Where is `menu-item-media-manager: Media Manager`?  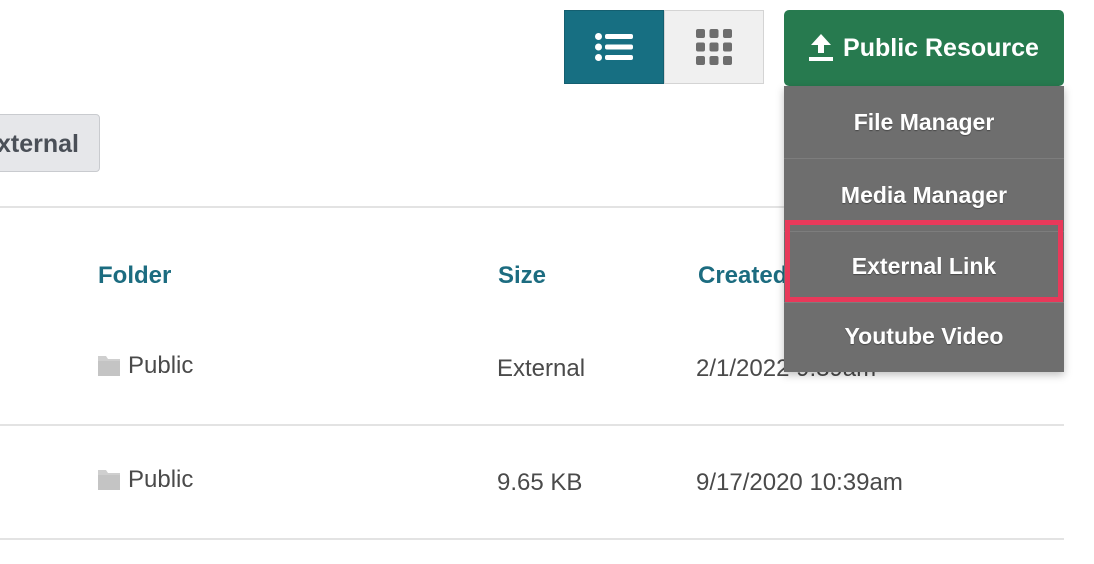
menu-item-media-manager: Media Manager is located at coordinates (924, 195).